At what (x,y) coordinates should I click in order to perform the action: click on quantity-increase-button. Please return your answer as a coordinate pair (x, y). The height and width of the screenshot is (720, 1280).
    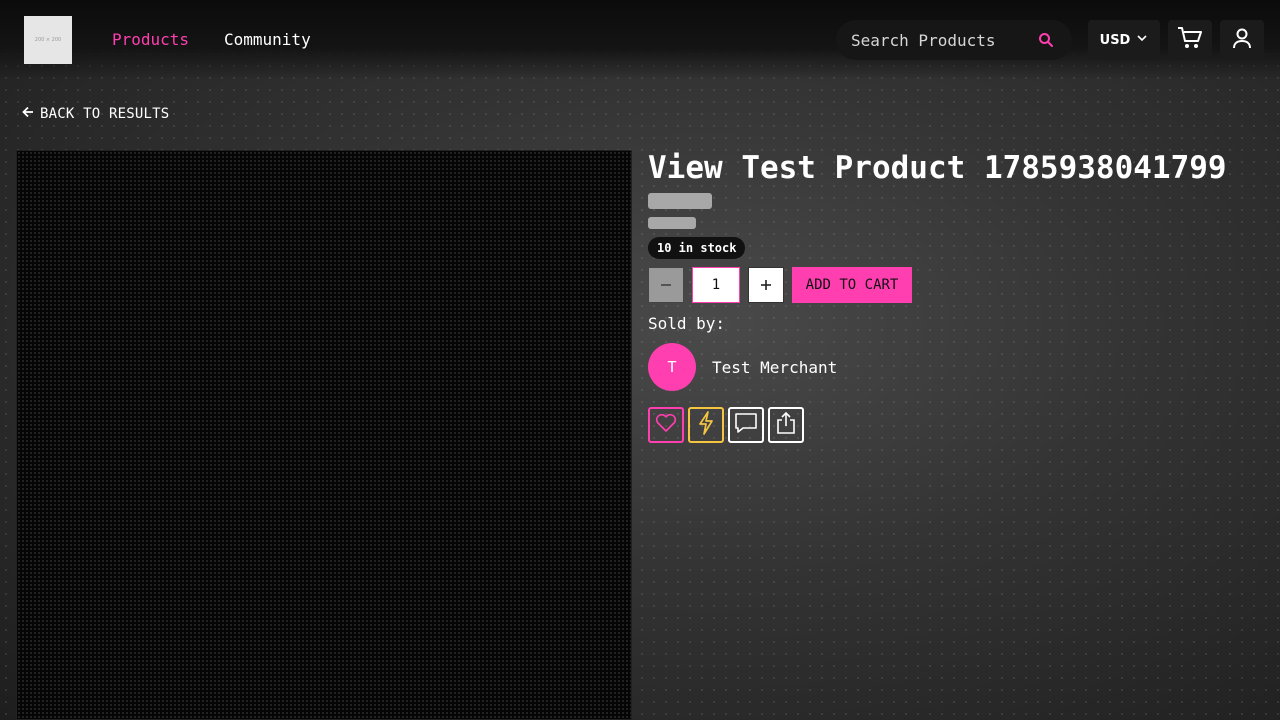
    Looking at the image, I should click on (766, 285).